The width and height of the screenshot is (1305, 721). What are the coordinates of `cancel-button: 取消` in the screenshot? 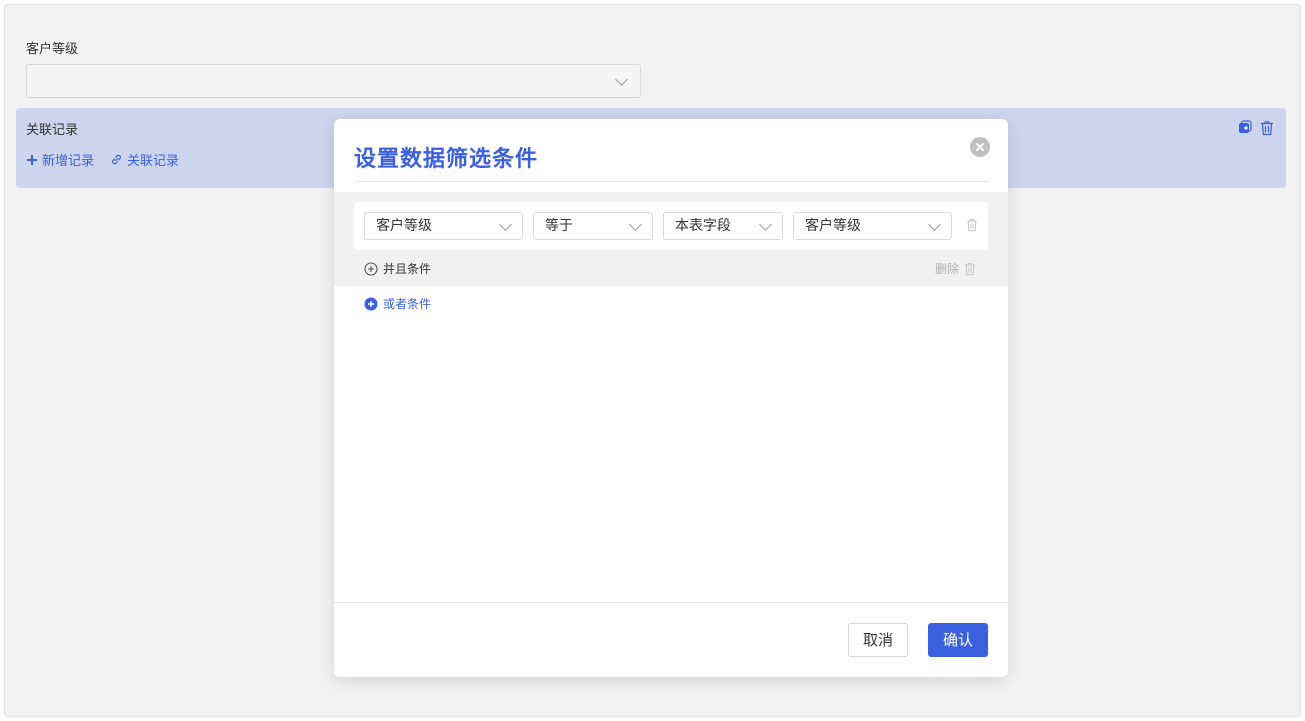 It's located at (878, 640).